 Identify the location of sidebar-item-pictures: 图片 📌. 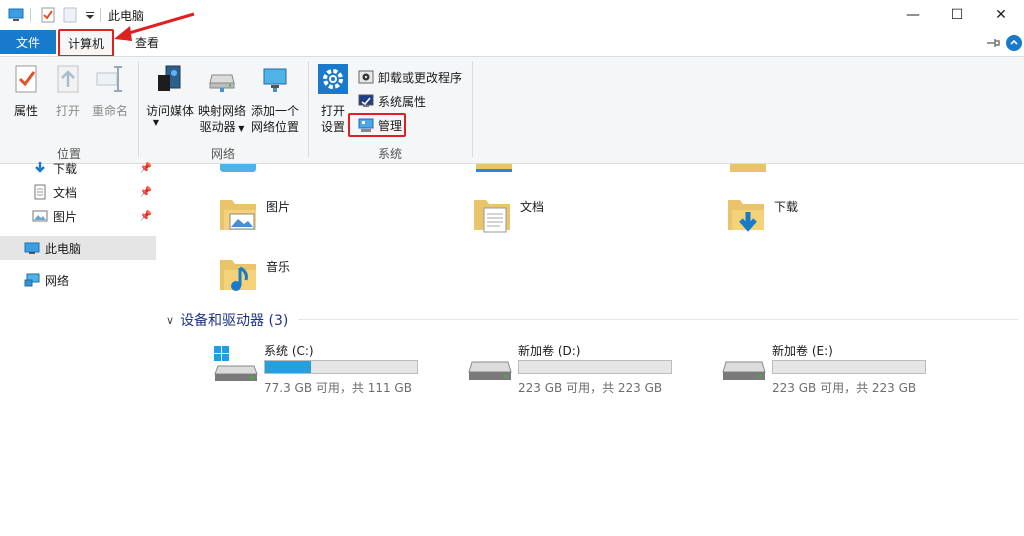
(95, 216).